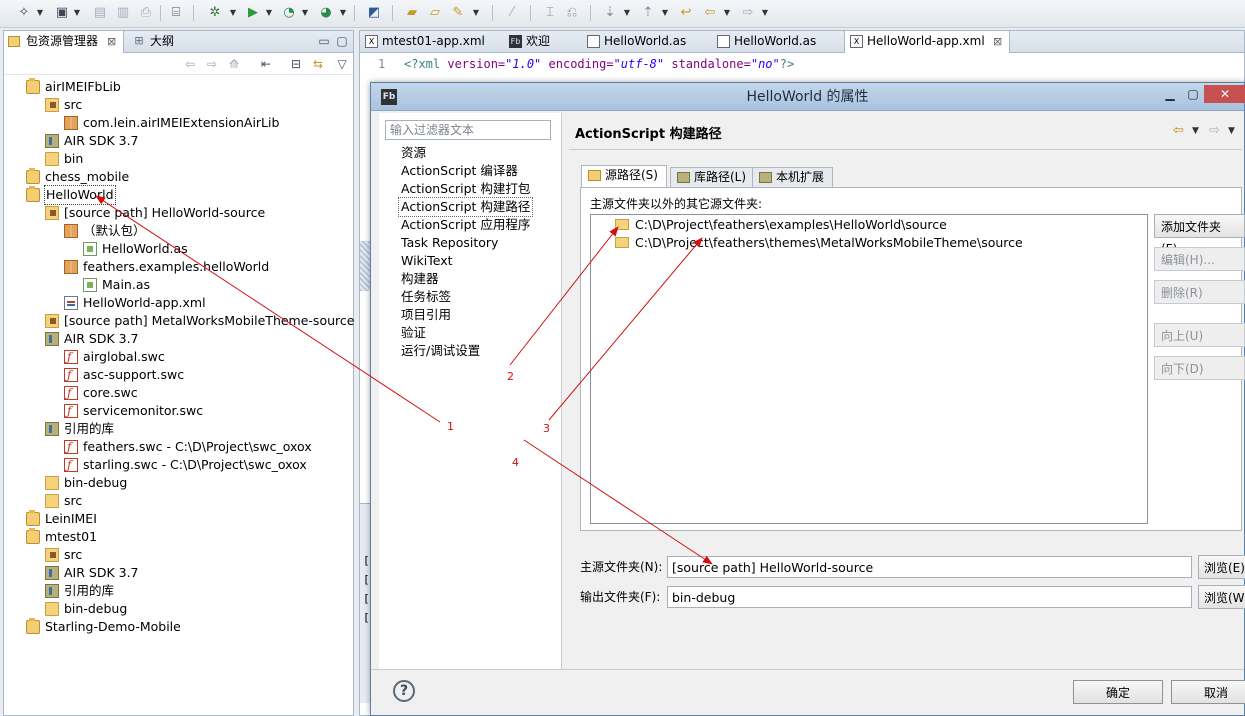  What do you see at coordinates (324, 41) in the screenshot?
I see `minimize-icon: ▭` at bounding box center [324, 41].